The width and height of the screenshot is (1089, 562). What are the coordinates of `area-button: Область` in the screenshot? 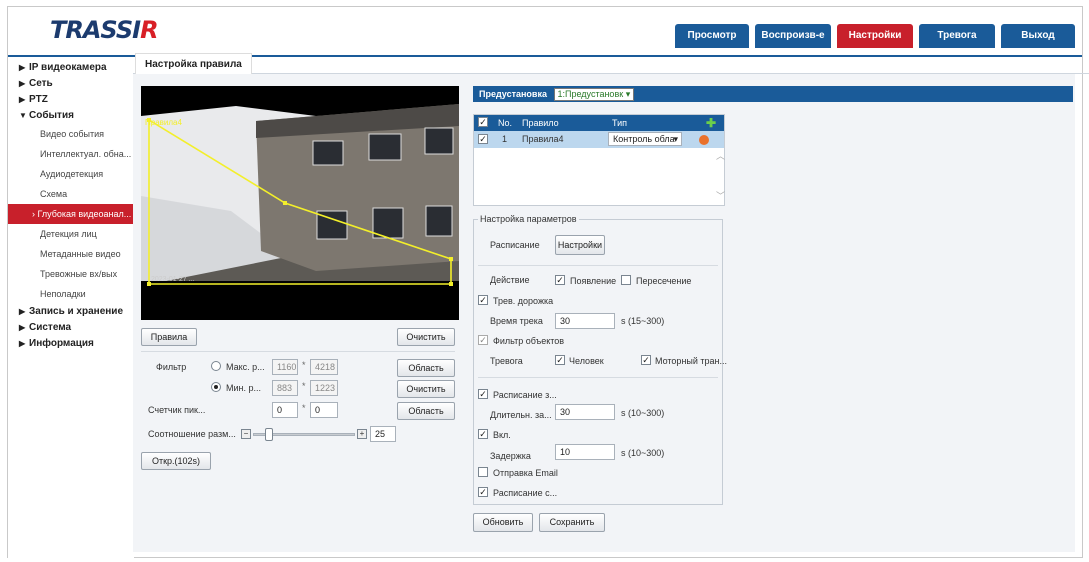 It's located at (426, 368).